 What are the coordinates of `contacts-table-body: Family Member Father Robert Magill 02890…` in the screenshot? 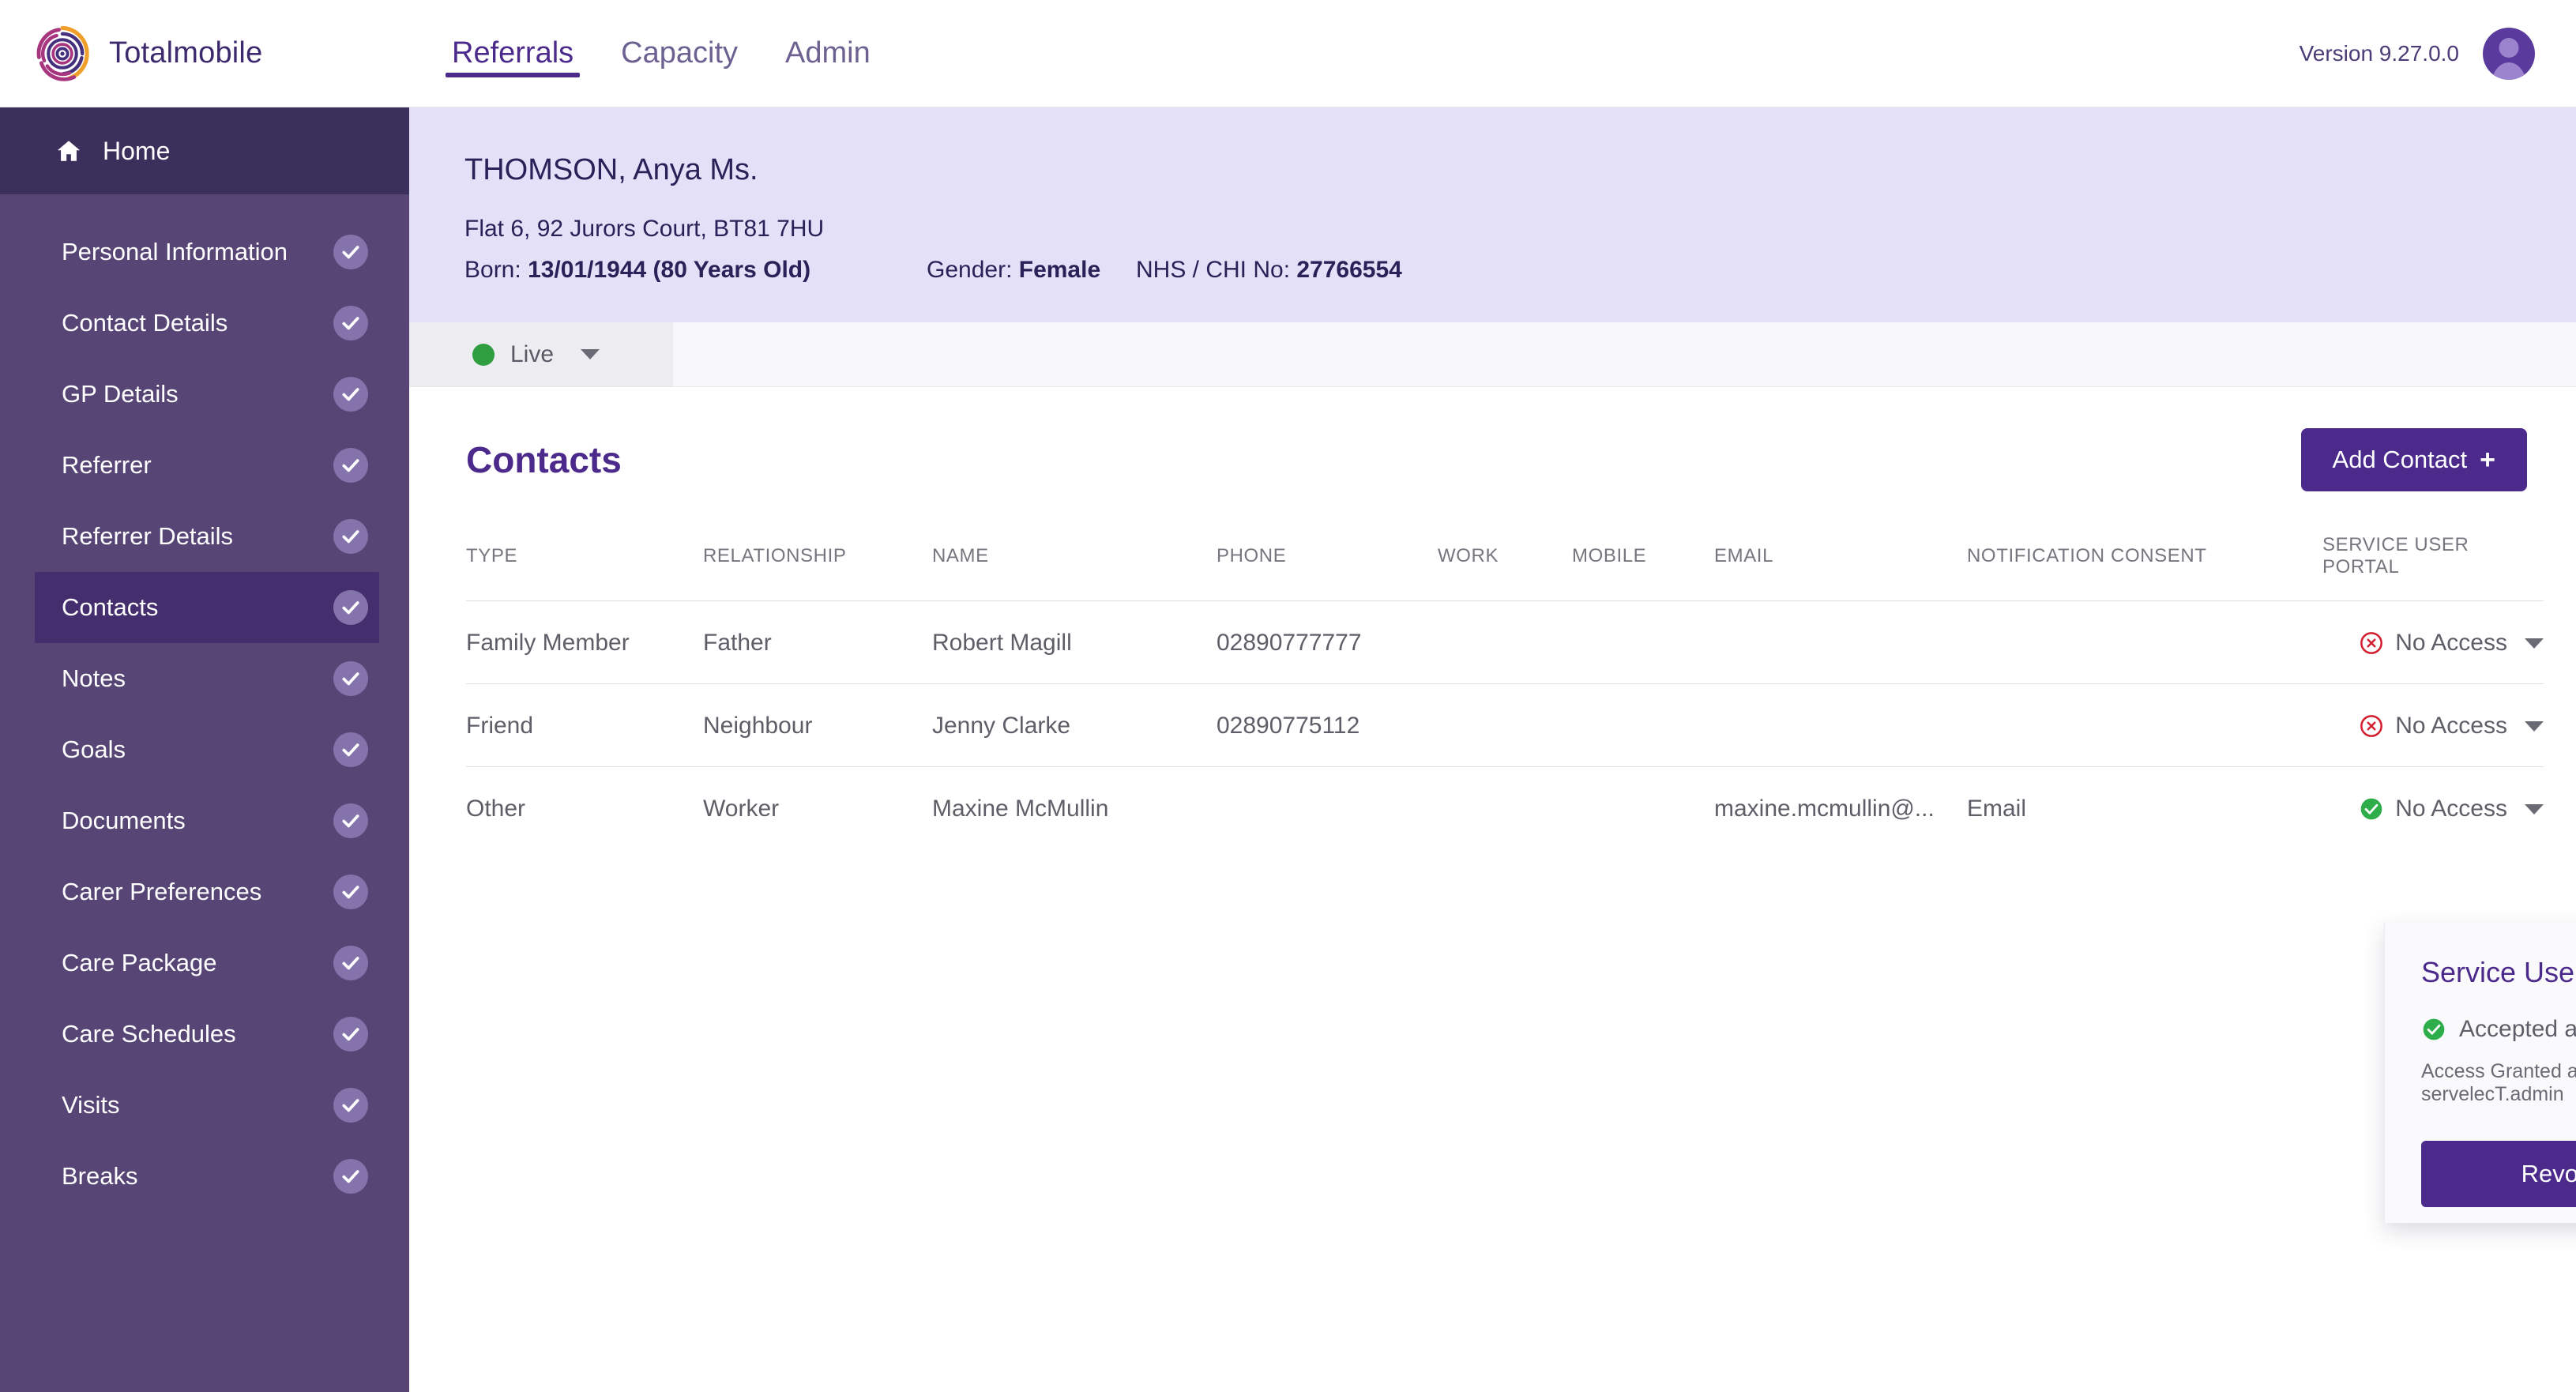 It's located at (1505, 724).